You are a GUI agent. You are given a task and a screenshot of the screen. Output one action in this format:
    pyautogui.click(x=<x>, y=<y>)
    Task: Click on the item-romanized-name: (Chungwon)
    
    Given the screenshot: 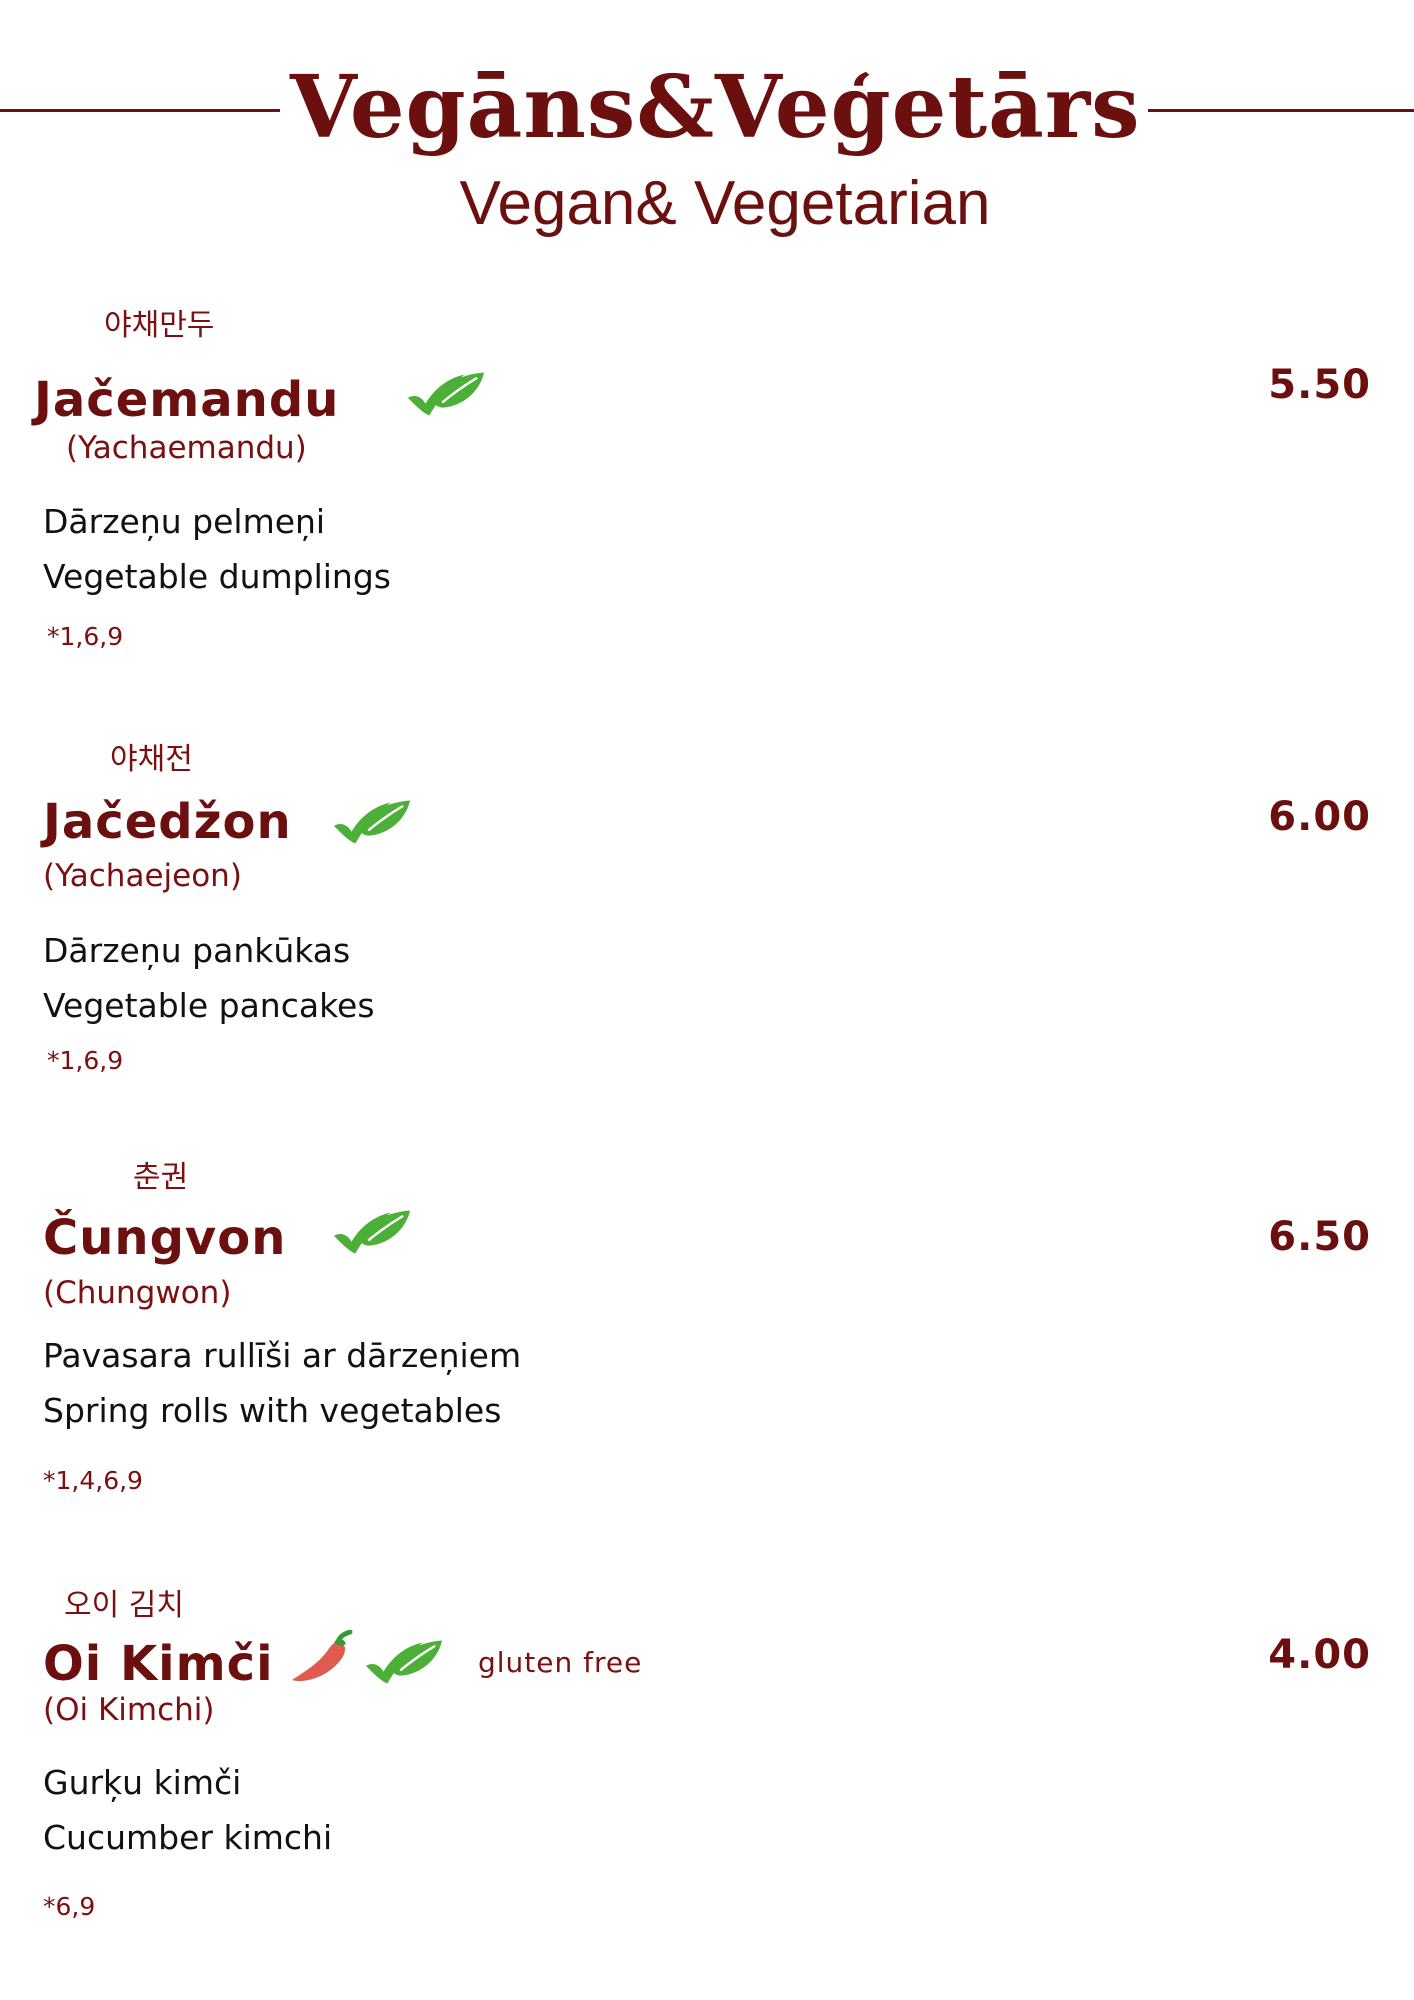 What is the action you would take?
    pyautogui.click(x=137, y=1293)
    